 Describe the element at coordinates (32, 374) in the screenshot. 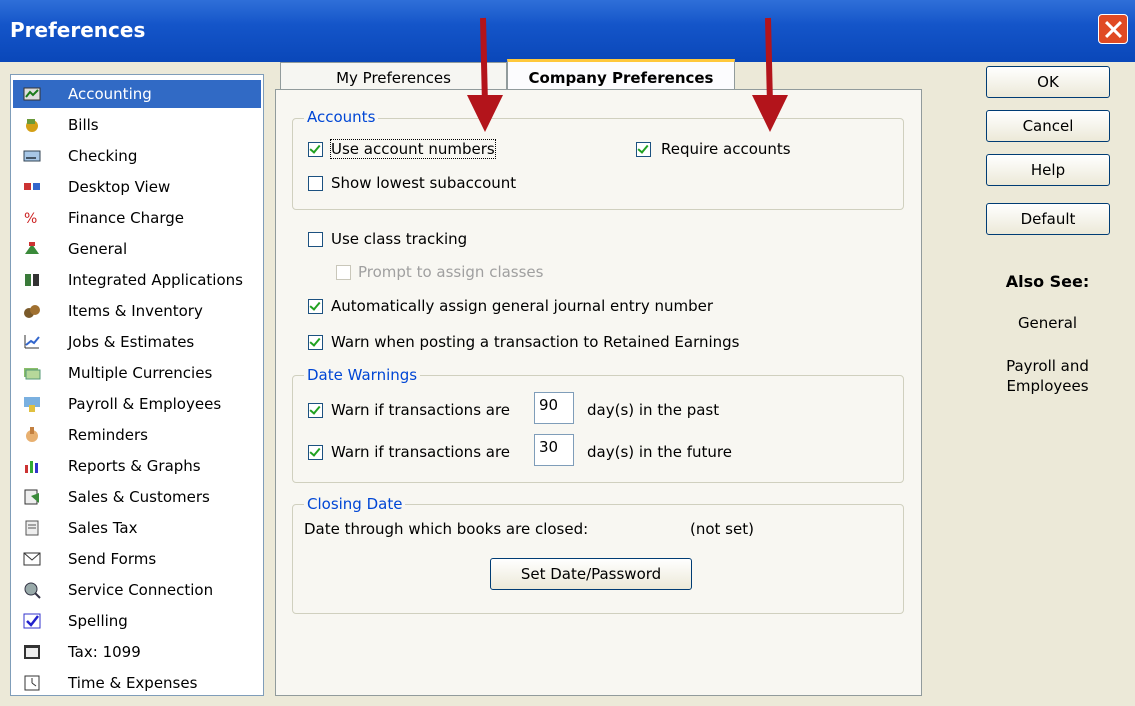

I see `multiple-currencies-icon` at that location.